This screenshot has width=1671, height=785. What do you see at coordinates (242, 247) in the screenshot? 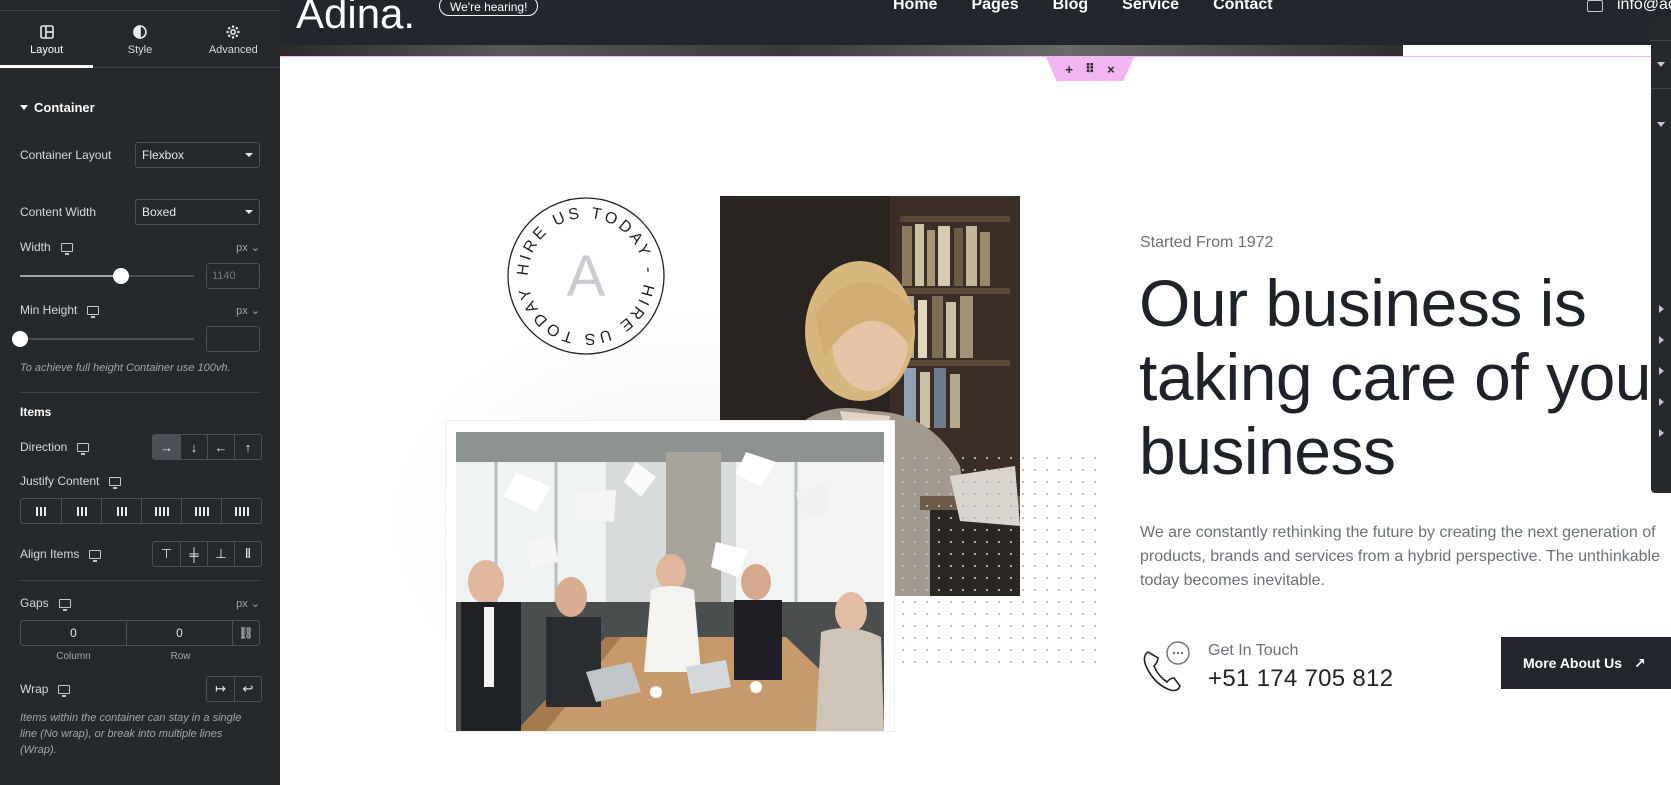
I see `width-unit: px` at bounding box center [242, 247].